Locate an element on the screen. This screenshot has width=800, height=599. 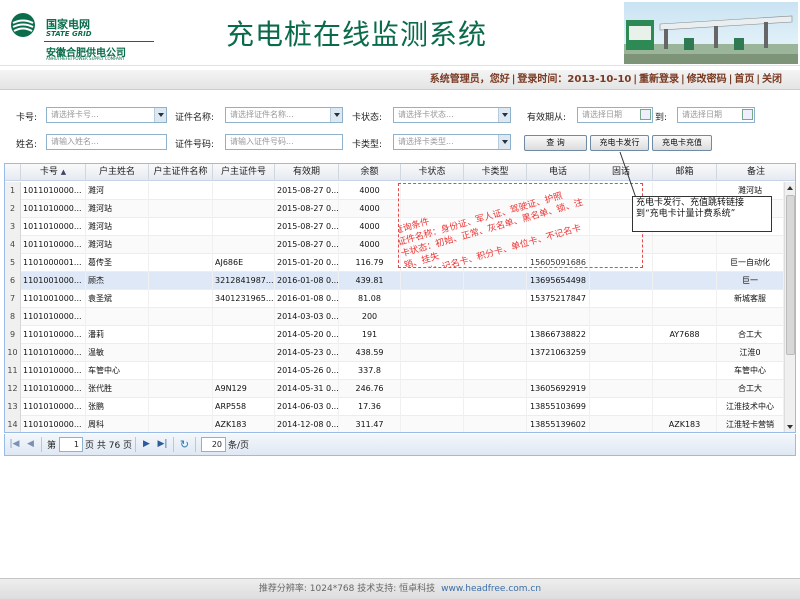
table-cell: 15375217847 is located at coordinates (558, 299).